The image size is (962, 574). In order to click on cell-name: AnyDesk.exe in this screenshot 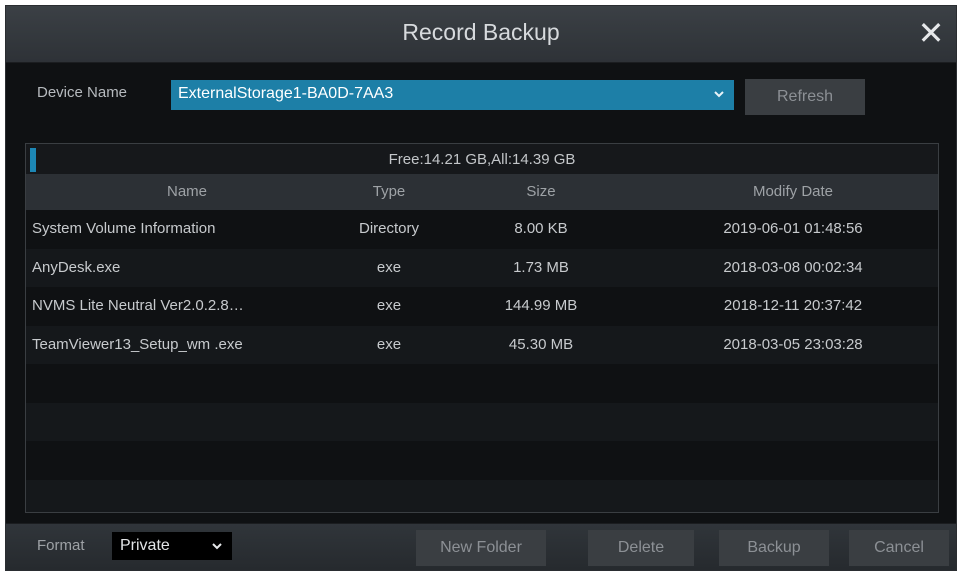, I will do `click(76, 267)`.